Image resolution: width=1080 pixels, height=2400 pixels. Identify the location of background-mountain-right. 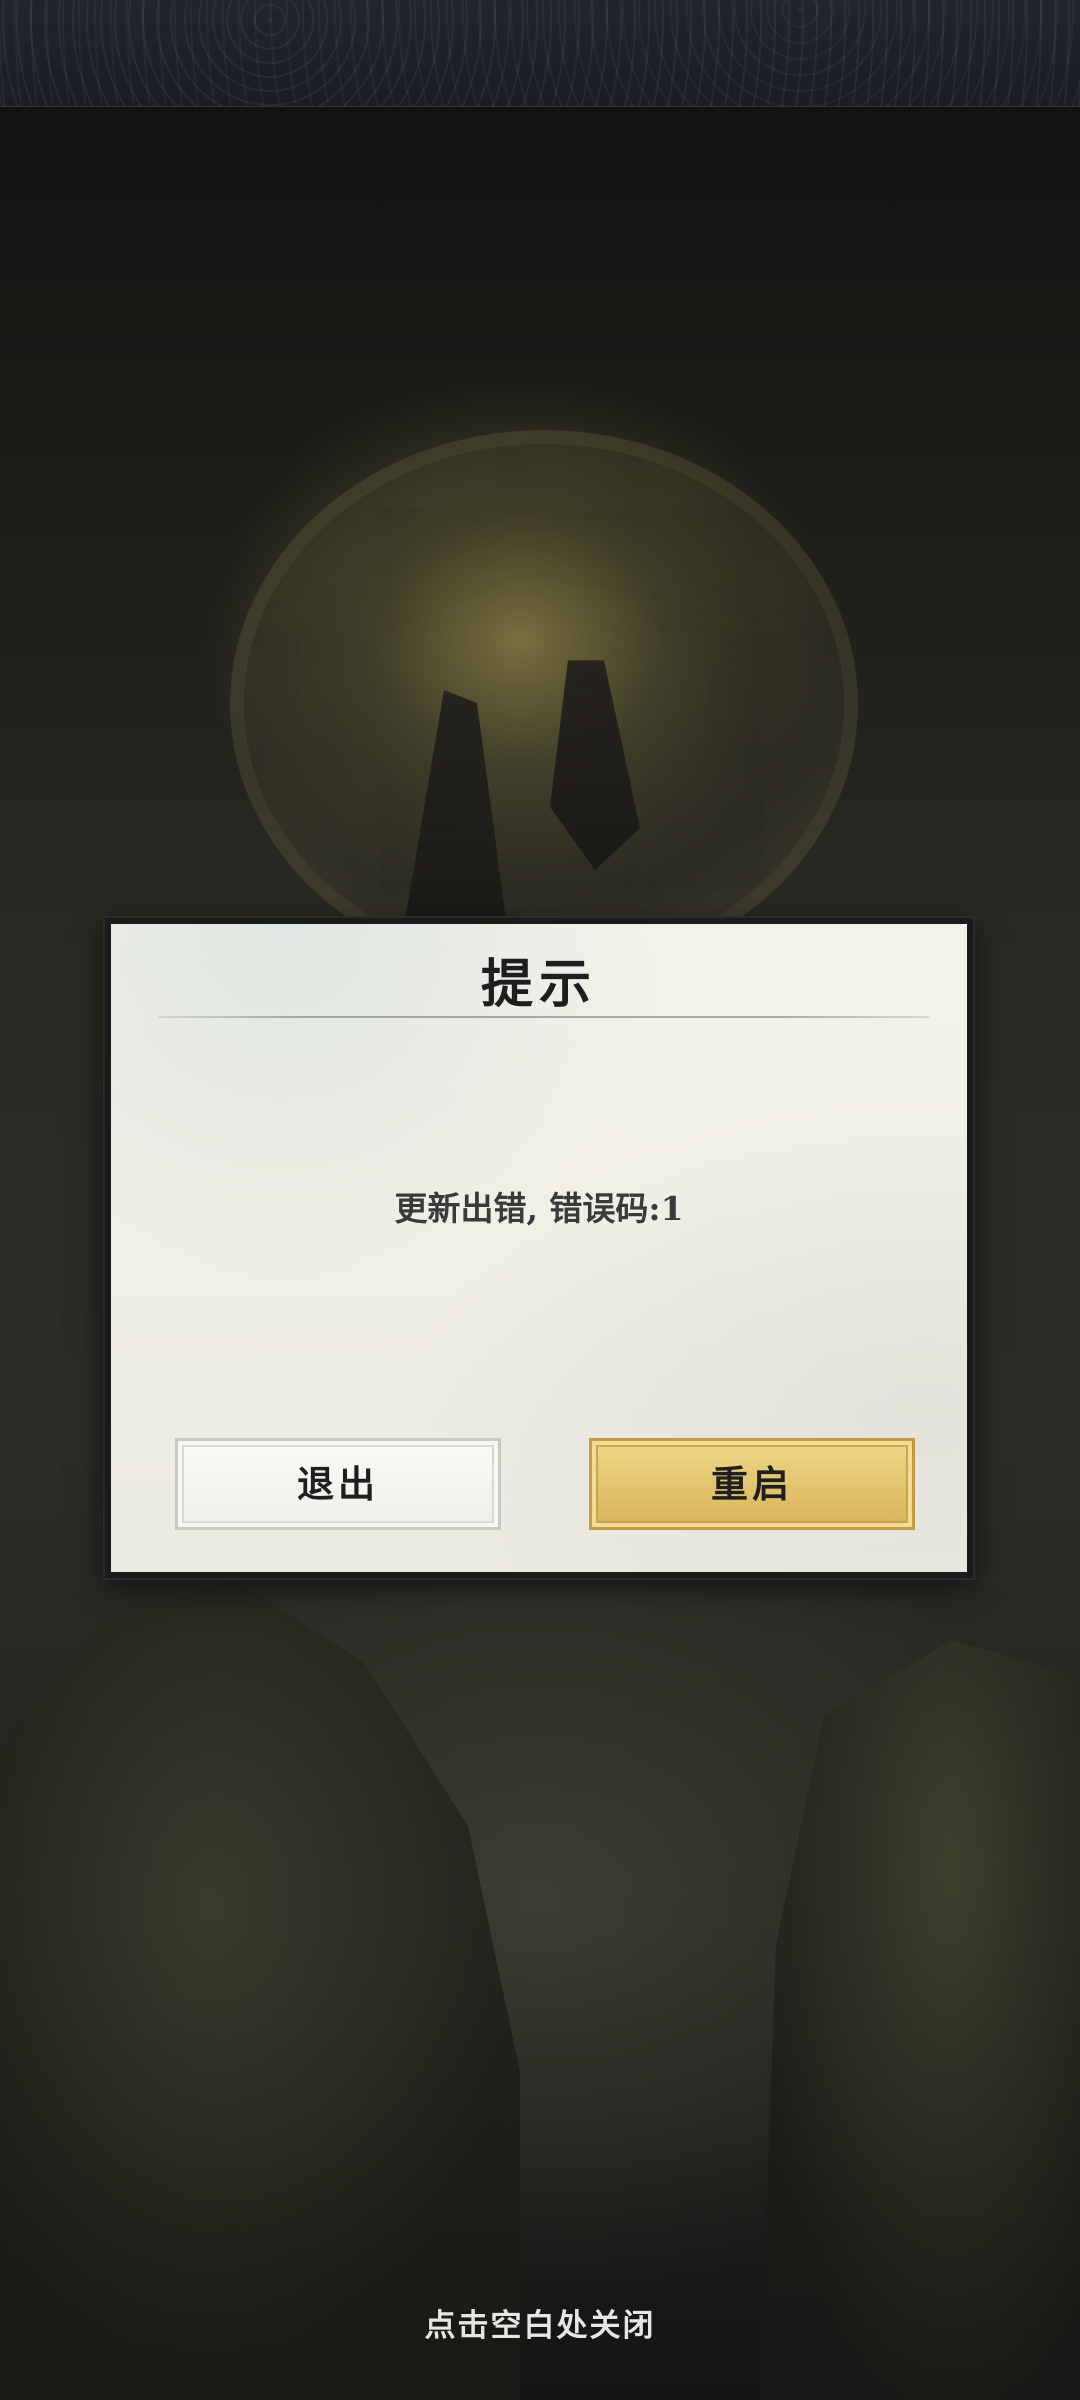
(920, 2020).